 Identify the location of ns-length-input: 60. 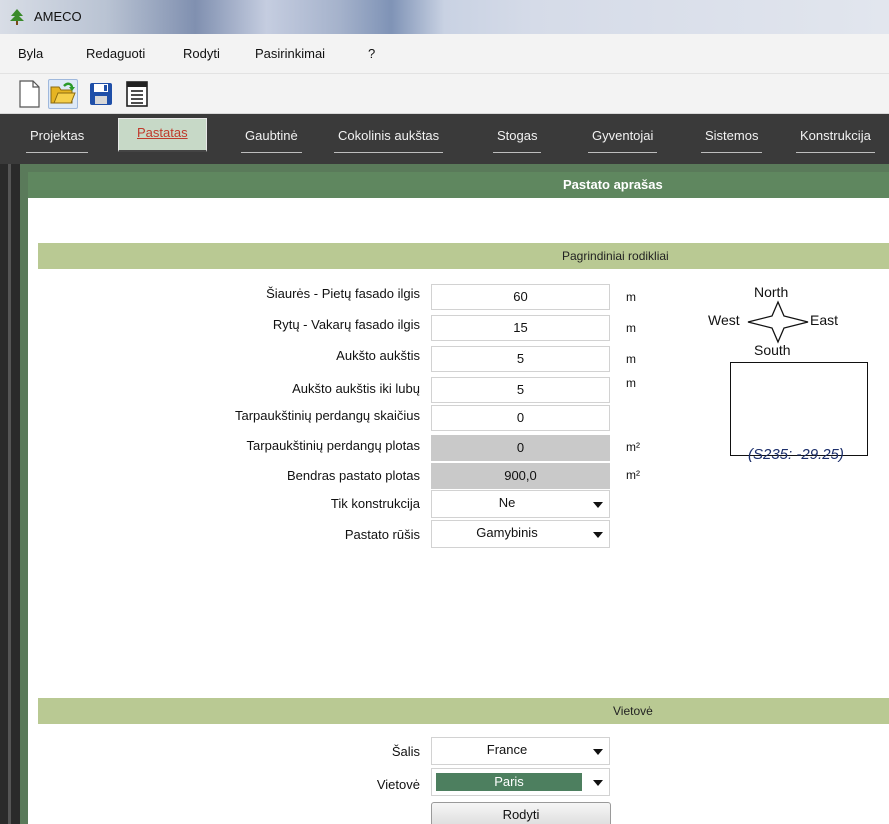
(520, 297).